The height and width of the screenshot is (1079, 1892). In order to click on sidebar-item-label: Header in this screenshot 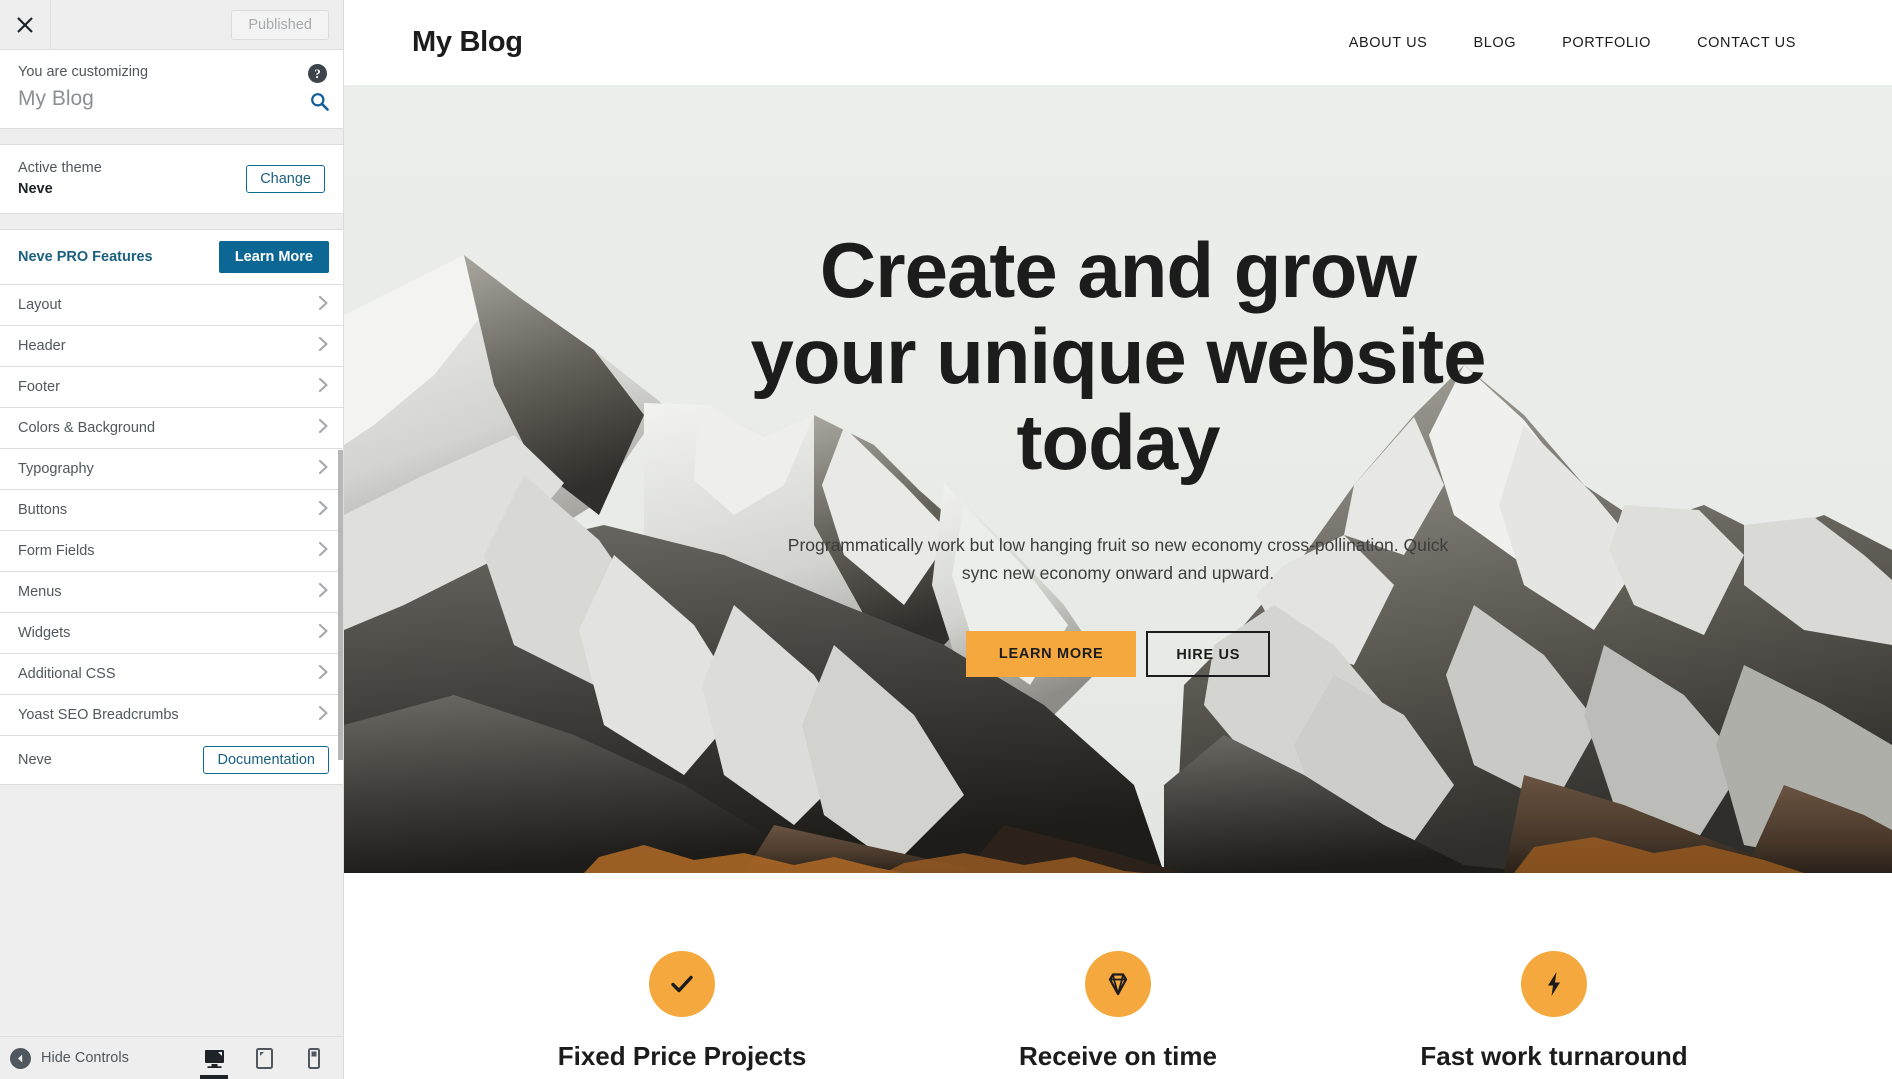, I will do `click(42, 346)`.